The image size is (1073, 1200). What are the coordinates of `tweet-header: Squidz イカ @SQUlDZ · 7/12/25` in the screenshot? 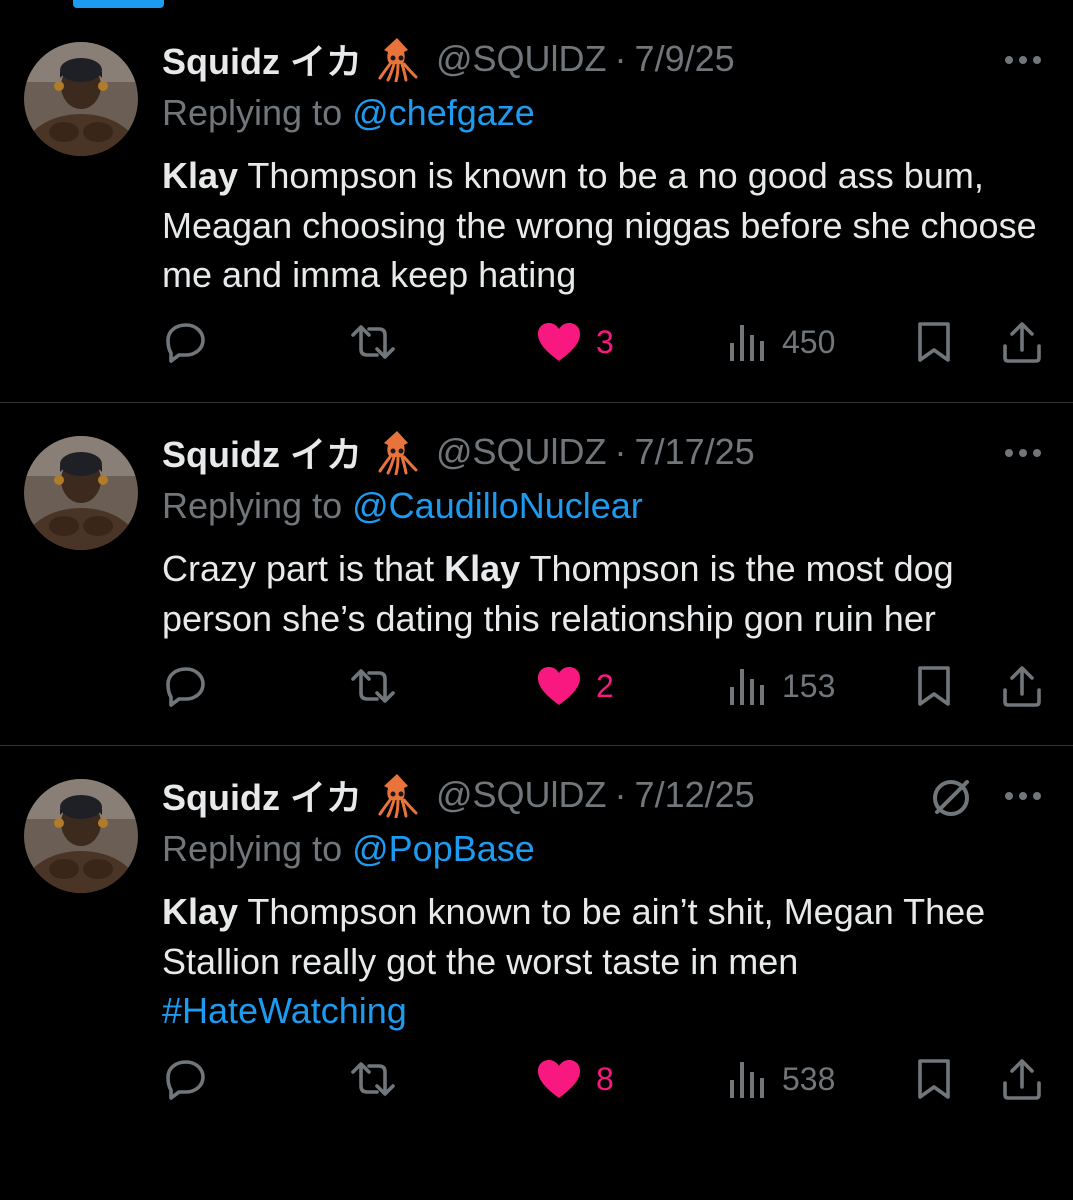 It's located at (458, 795).